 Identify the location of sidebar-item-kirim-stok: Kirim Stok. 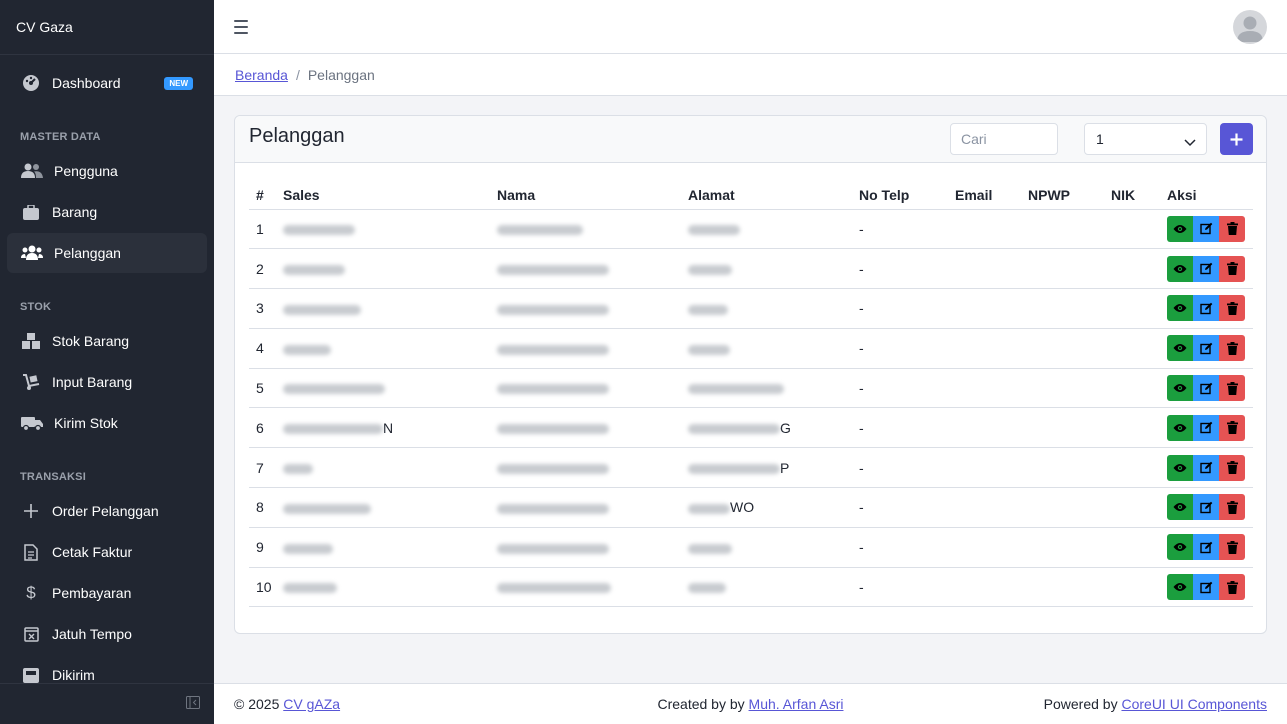
(107, 423).